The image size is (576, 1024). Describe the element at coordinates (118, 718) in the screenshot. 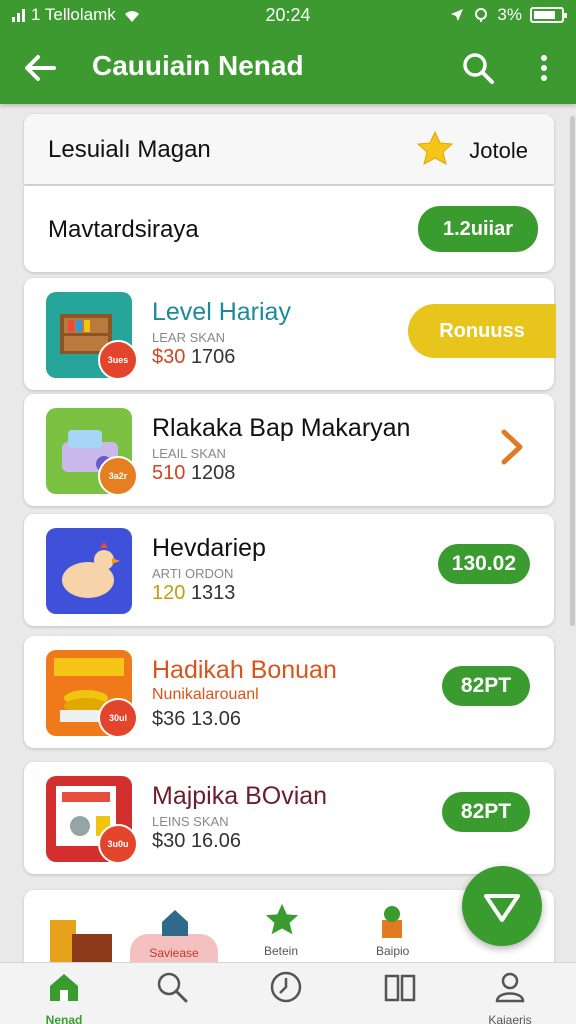

I see `item-badge: 30ul` at that location.